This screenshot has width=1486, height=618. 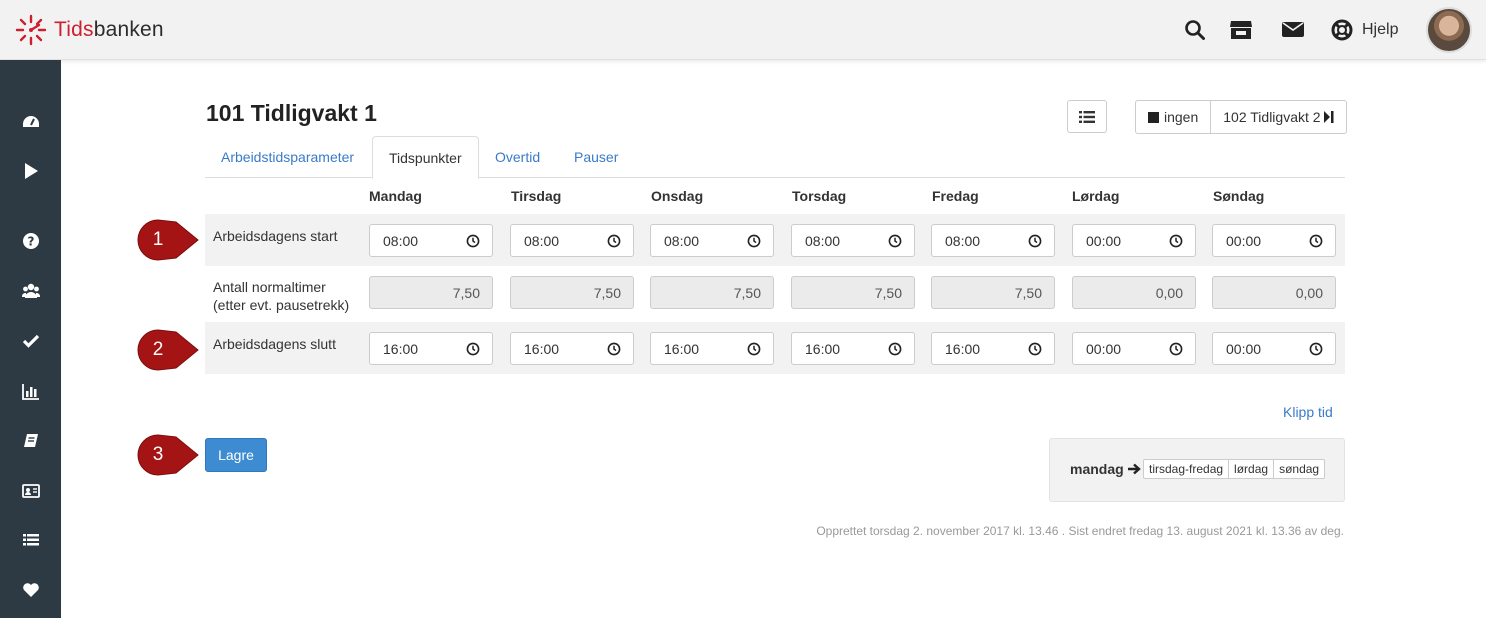 What do you see at coordinates (1134, 469) in the screenshot?
I see `arrow-right-icon` at bounding box center [1134, 469].